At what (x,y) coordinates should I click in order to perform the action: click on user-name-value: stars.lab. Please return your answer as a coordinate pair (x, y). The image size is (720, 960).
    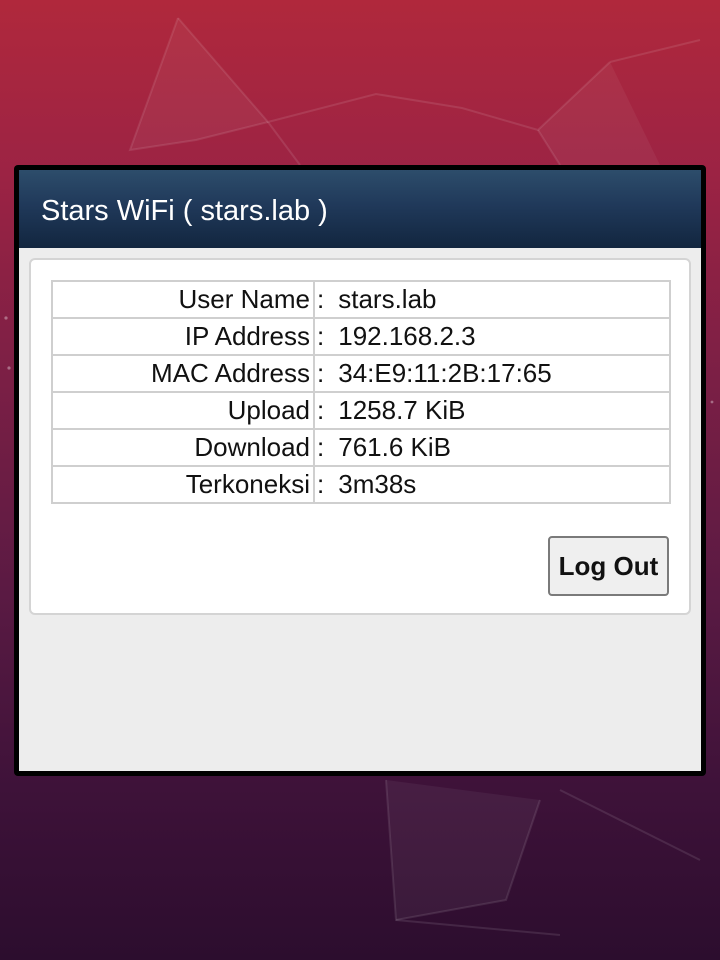
    Looking at the image, I should click on (387, 299).